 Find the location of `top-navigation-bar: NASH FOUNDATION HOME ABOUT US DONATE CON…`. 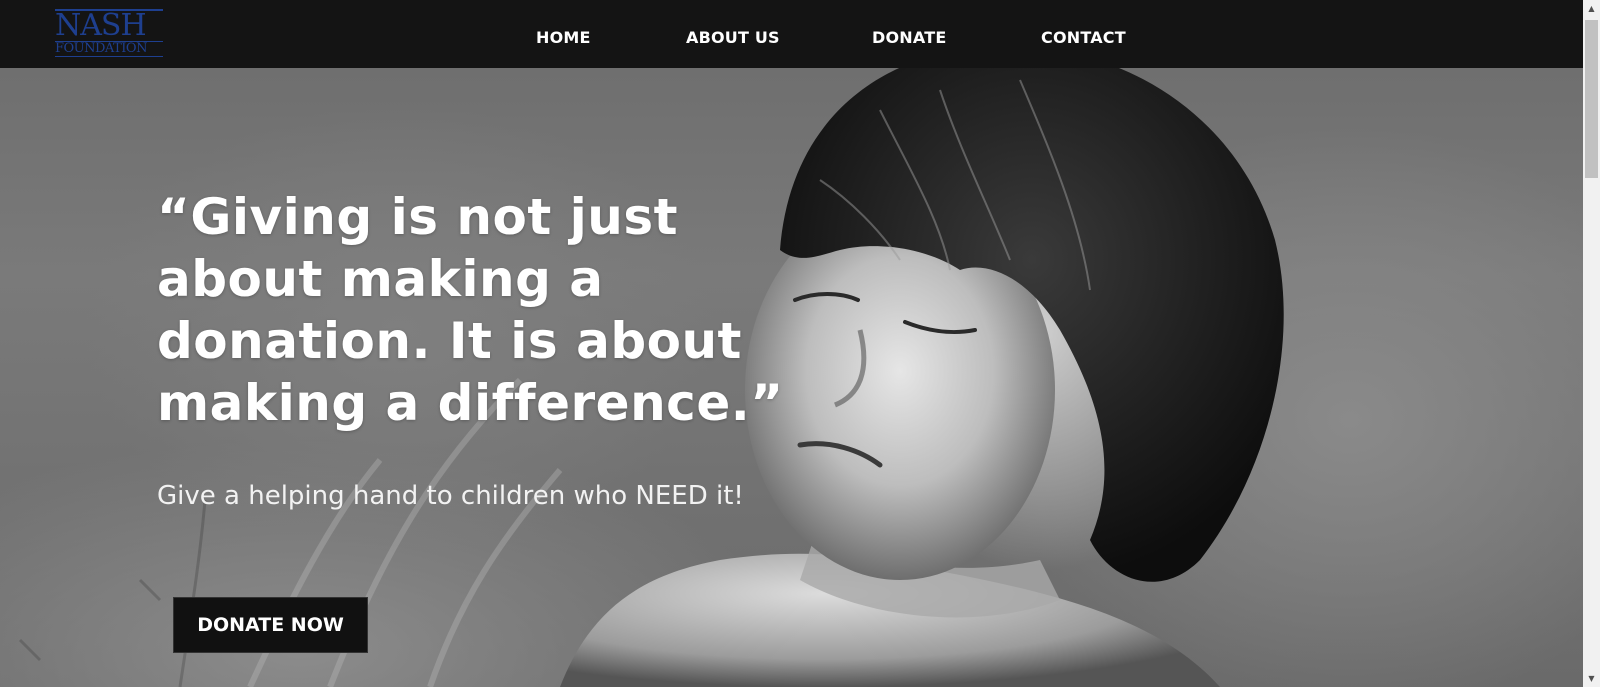

top-navigation-bar: NASH FOUNDATION HOME ABOUT US DONATE CON… is located at coordinates (791, 34).